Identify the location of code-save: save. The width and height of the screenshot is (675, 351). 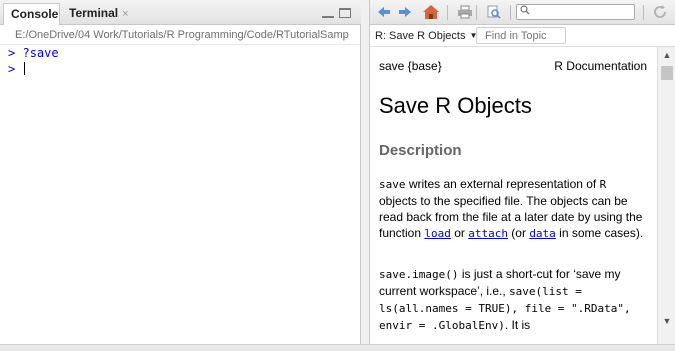
(392, 184).